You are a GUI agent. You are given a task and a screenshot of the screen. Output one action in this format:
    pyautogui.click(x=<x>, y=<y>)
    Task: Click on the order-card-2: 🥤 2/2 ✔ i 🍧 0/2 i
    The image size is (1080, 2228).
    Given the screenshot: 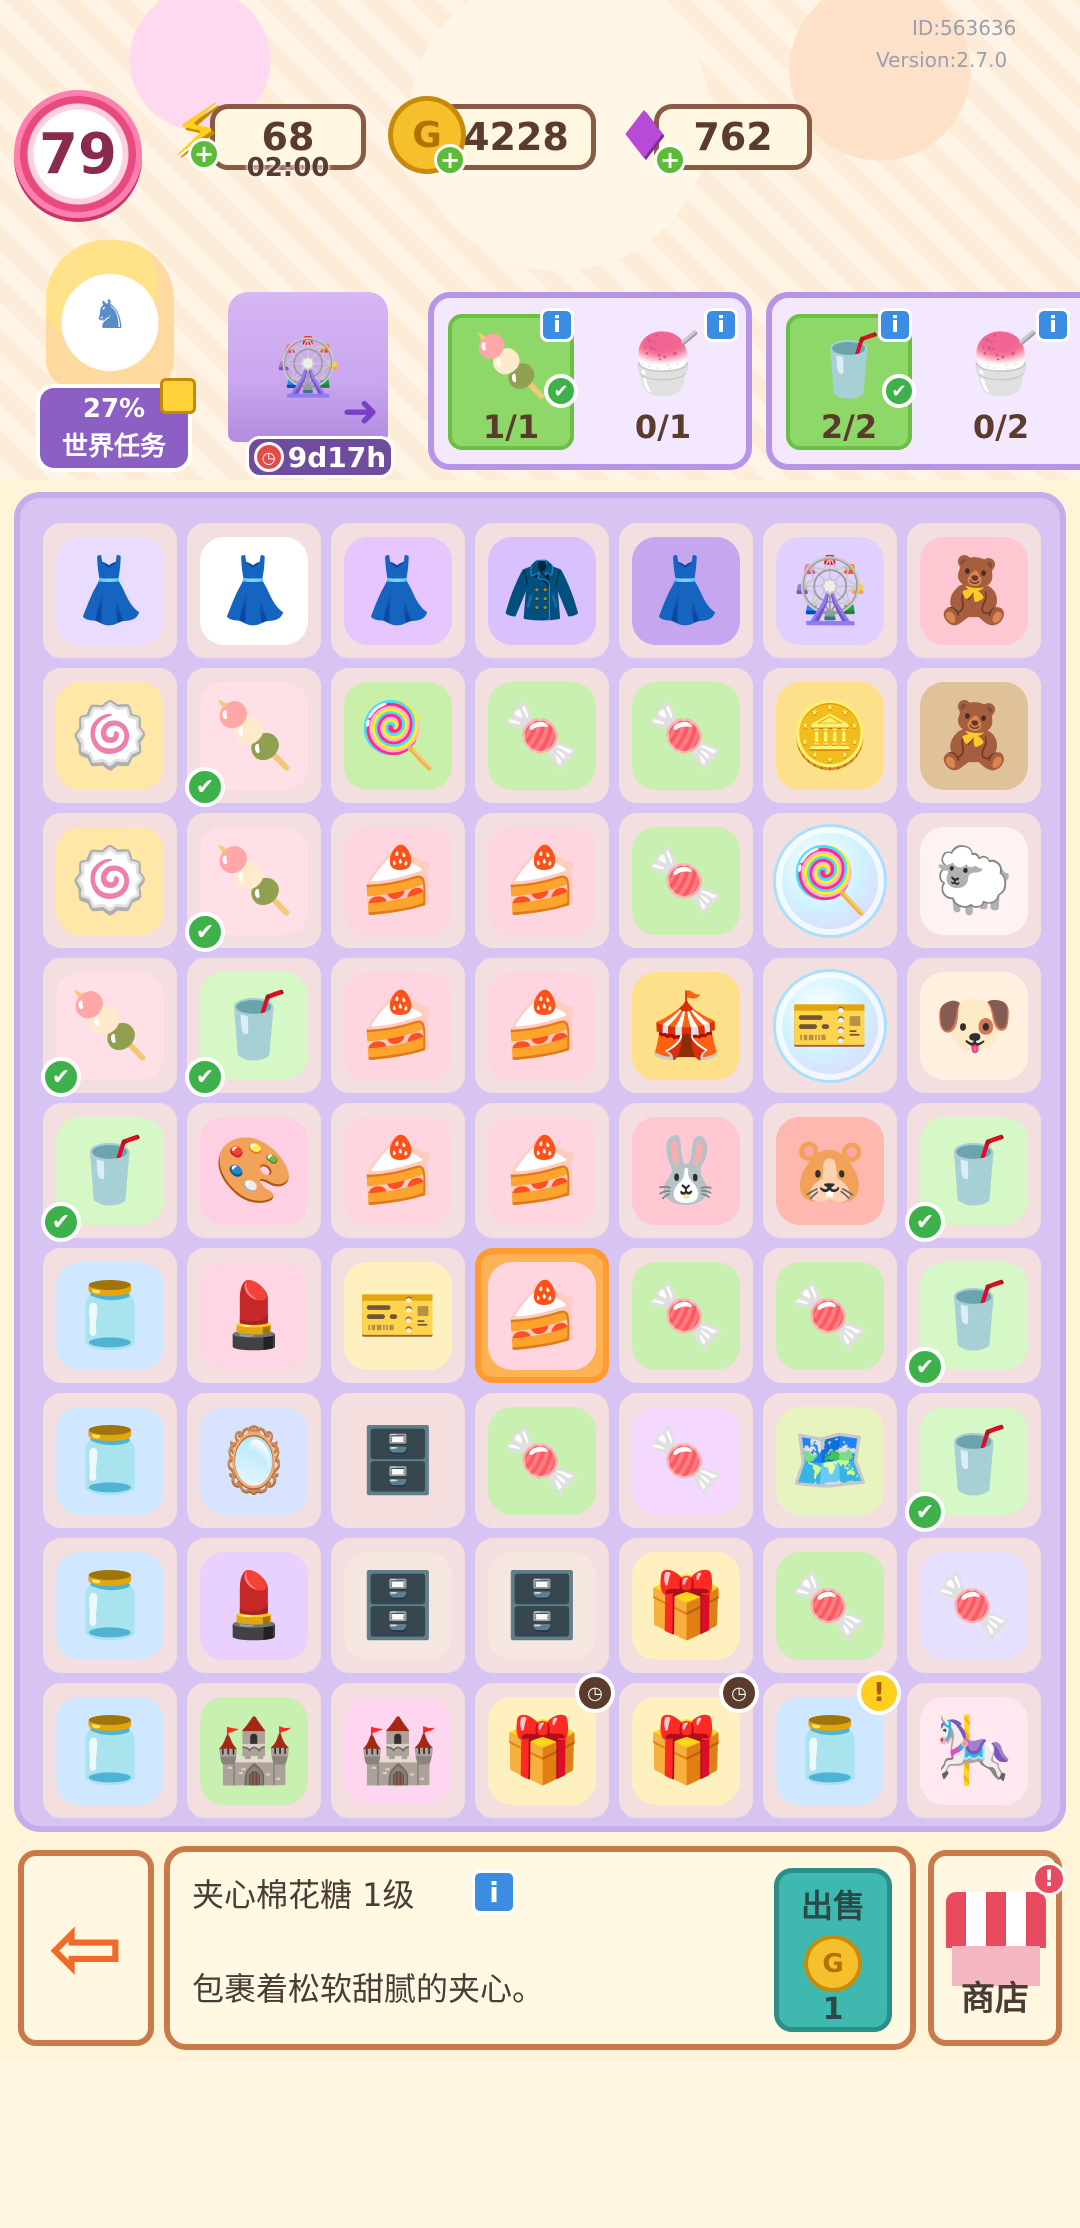 What is the action you would take?
    pyautogui.click(x=923, y=381)
    